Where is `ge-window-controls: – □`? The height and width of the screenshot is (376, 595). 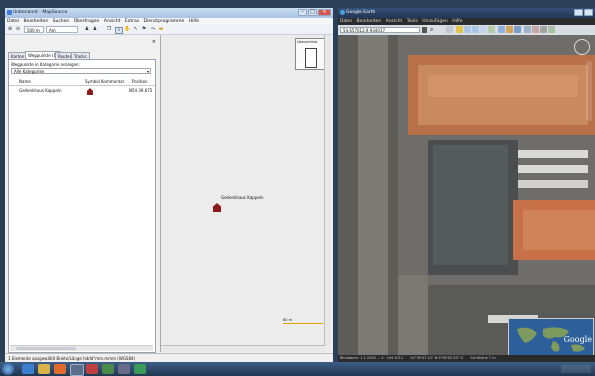
ge-window-controls: – □ is located at coordinates (583, 12).